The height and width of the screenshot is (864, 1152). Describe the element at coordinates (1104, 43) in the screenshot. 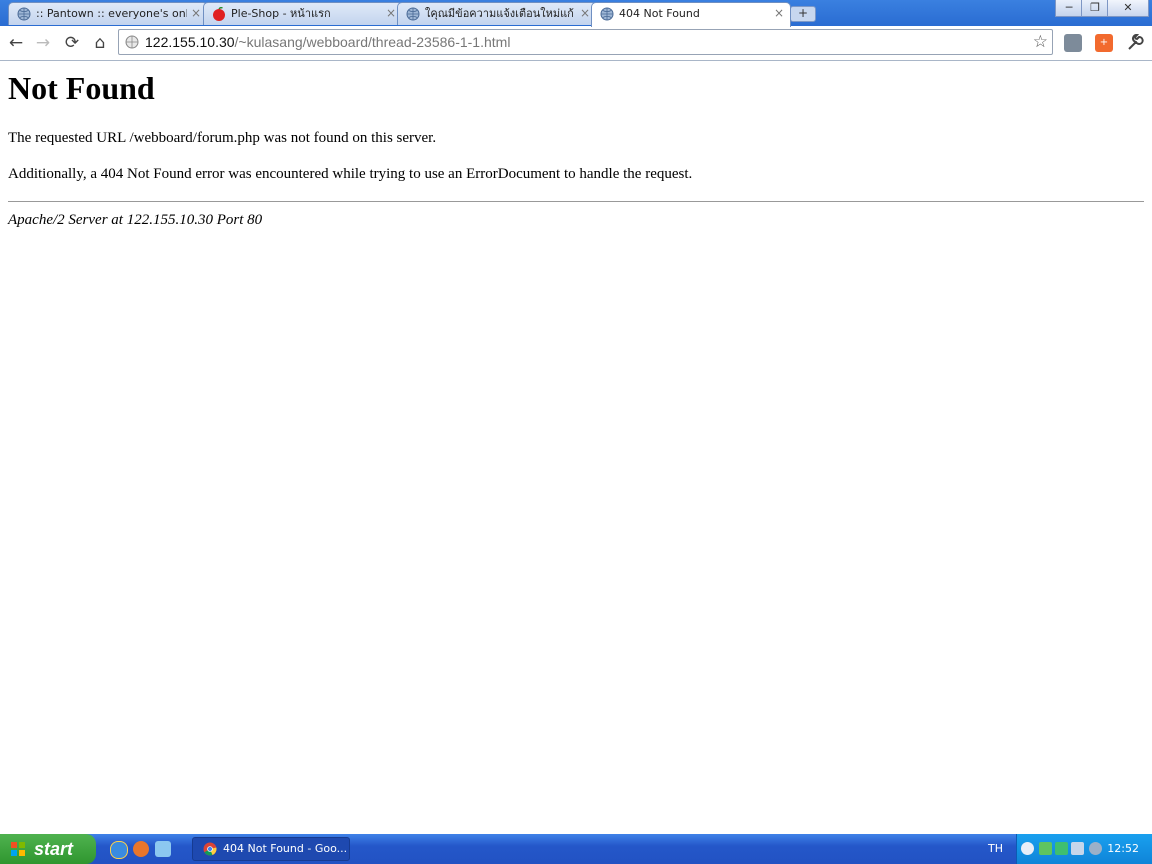

I see `addon-plus-icon: +` at that location.